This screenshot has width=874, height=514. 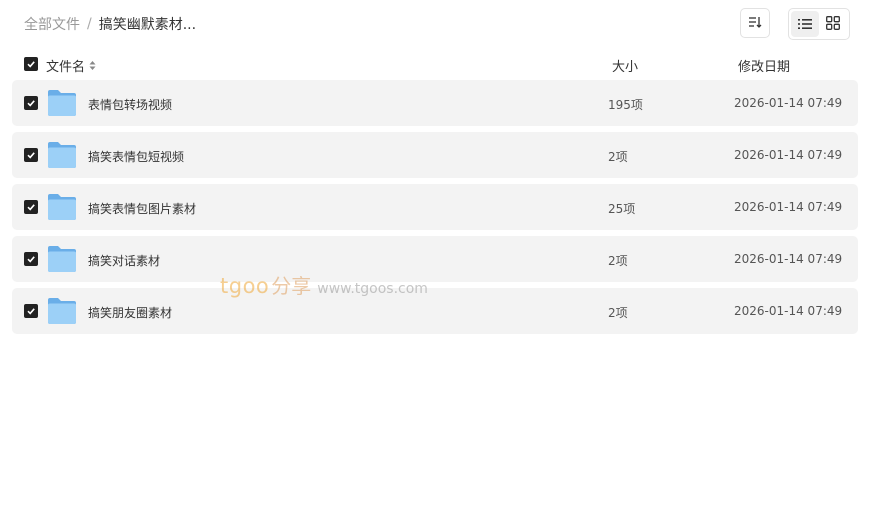 I want to click on select-all-checkbox, so click(x=31, y=64).